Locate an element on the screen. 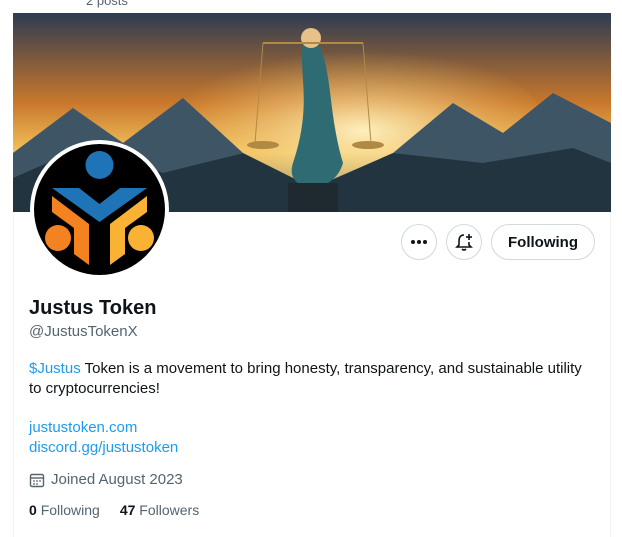  profile-actions: Following is located at coordinates (498, 242).